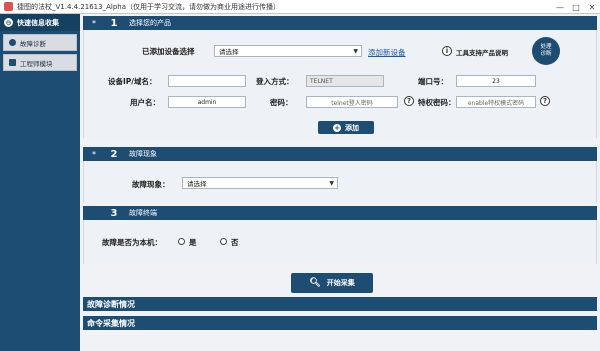 The height and width of the screenshot is (351, 600). Describe the element at coordinates (496, 81) in the screenshot. I see `port-input: 23` at that location.